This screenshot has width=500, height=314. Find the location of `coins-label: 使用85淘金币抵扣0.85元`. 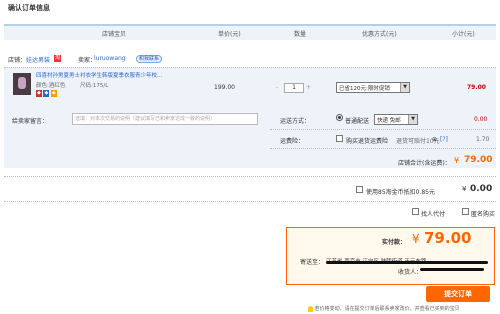

coins-label: 使用85淘金币抵扣0.85元 is located at coordinates (400, 192).